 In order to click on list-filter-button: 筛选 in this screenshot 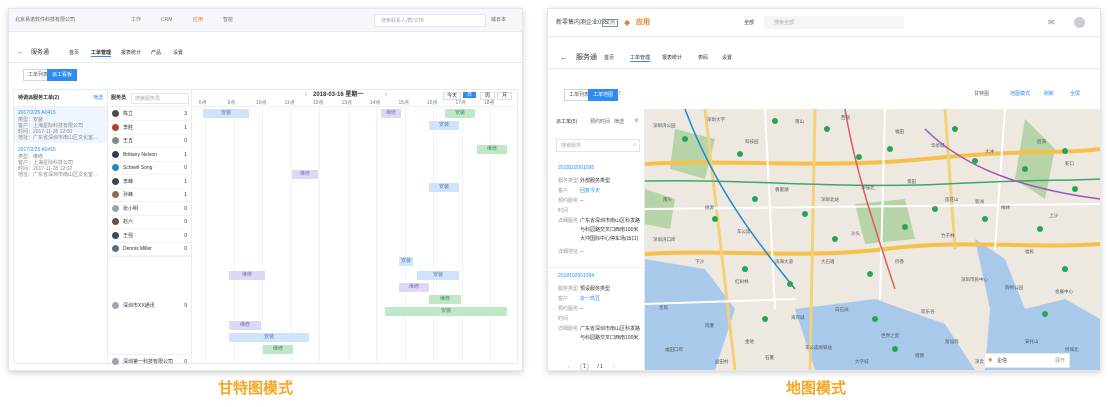, I will do `click(98, 98)`.